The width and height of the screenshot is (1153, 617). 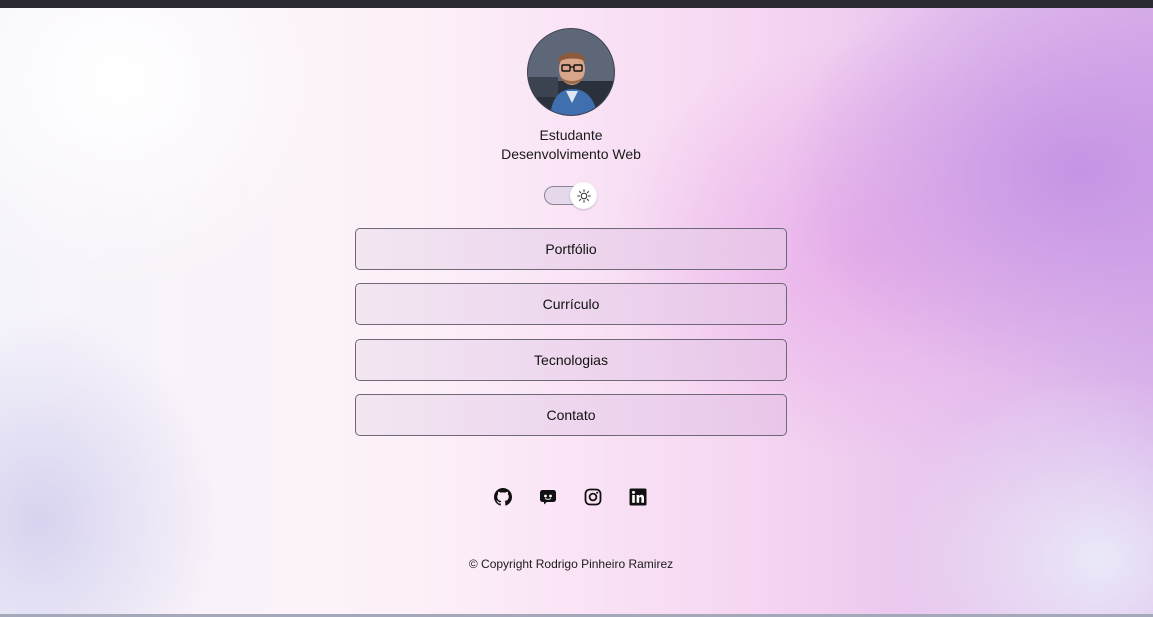 What do you see at coordinates (571, 360) in the screenshot?
I see `tecnologias-button: Tecnologias` at bounding box center [571, 360].